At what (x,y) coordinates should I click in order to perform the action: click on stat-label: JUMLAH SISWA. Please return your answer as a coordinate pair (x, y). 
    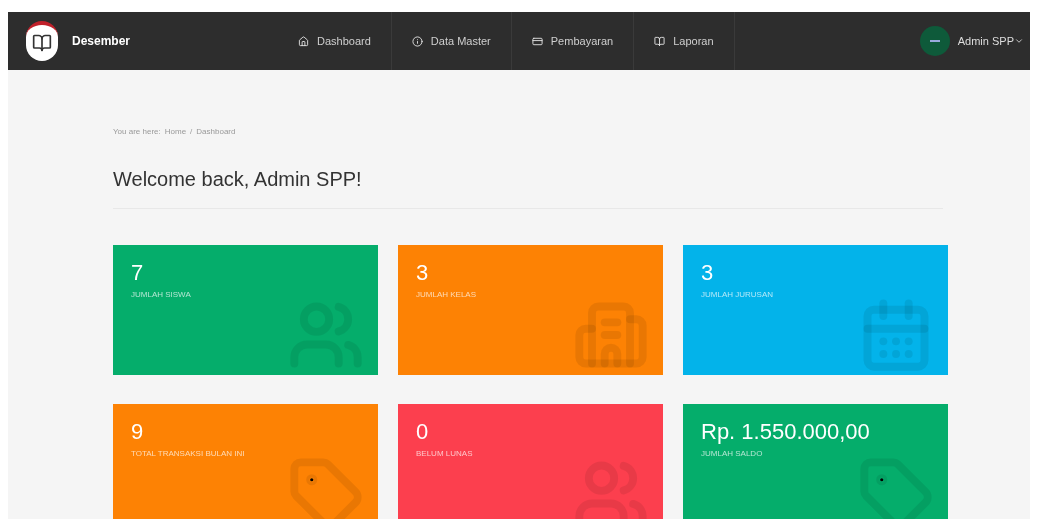
    Looking at the image, I should click on (161, 295).